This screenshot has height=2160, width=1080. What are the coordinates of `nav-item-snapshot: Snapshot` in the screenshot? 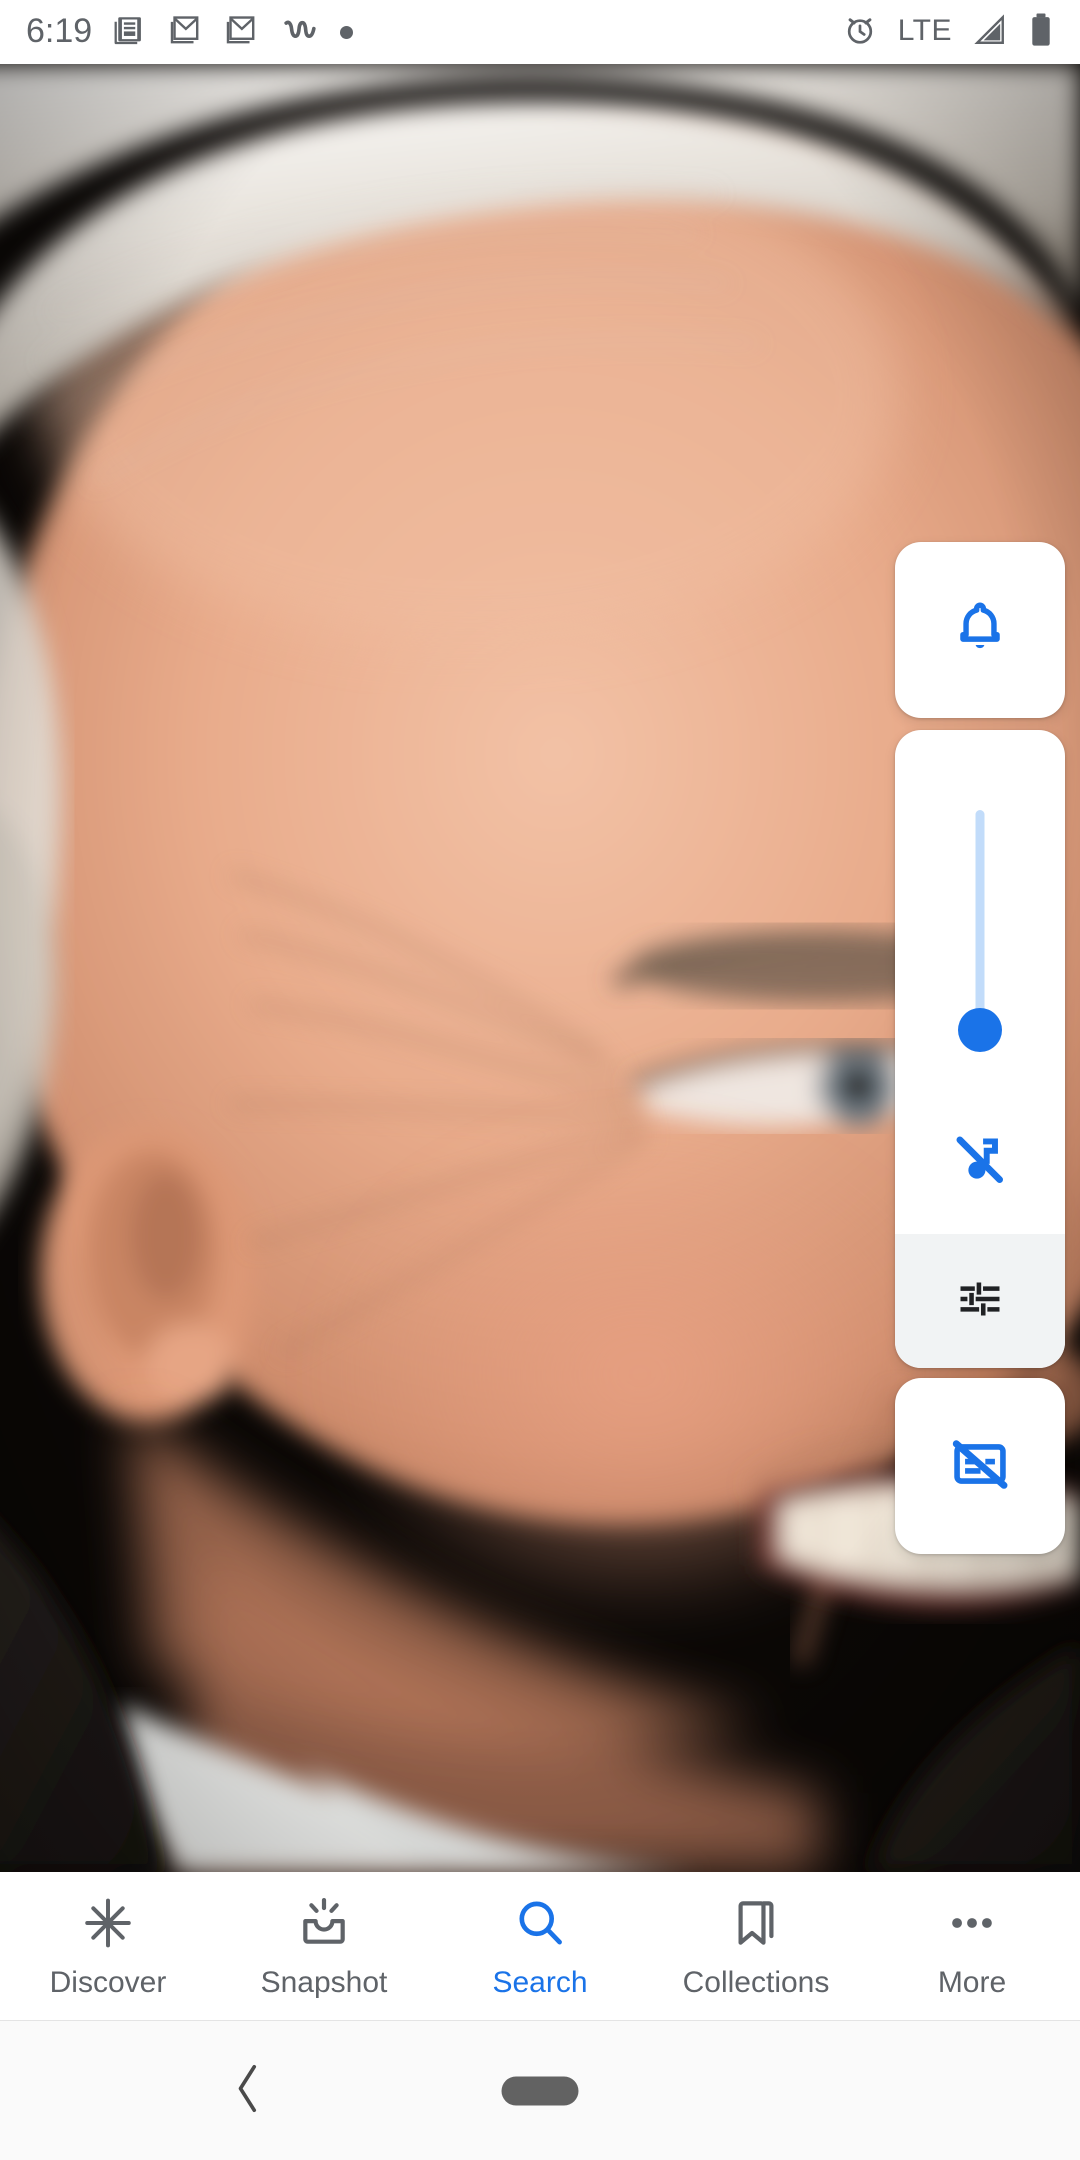 It's located at (324, 1946).